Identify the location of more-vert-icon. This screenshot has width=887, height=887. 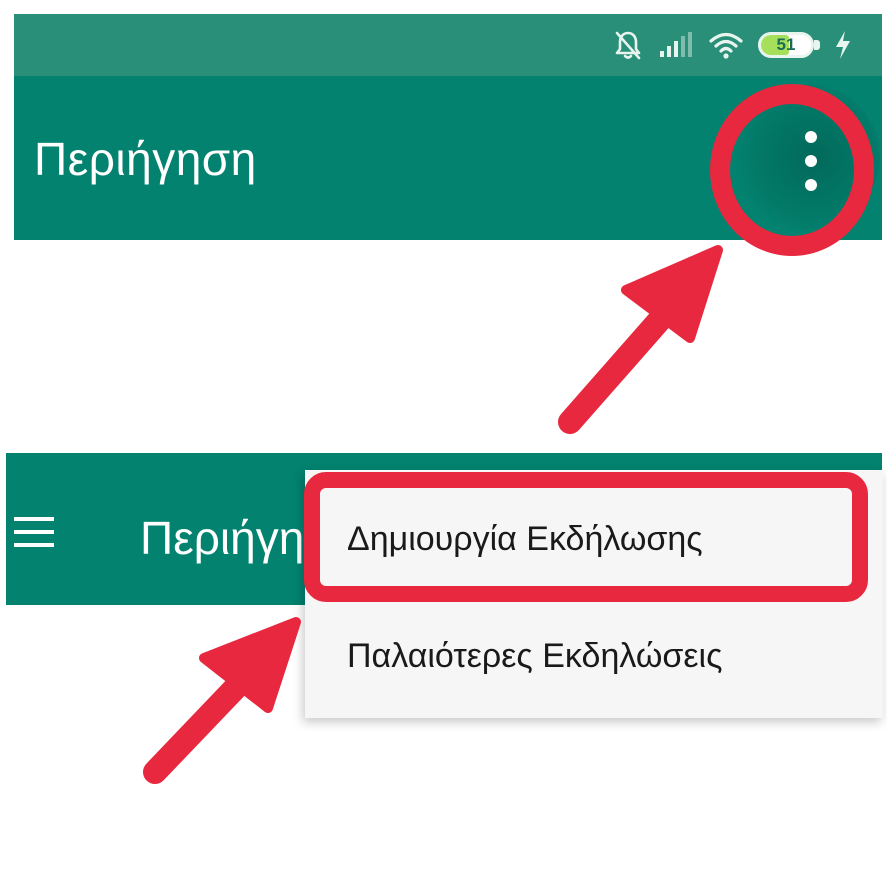
(811, 161).